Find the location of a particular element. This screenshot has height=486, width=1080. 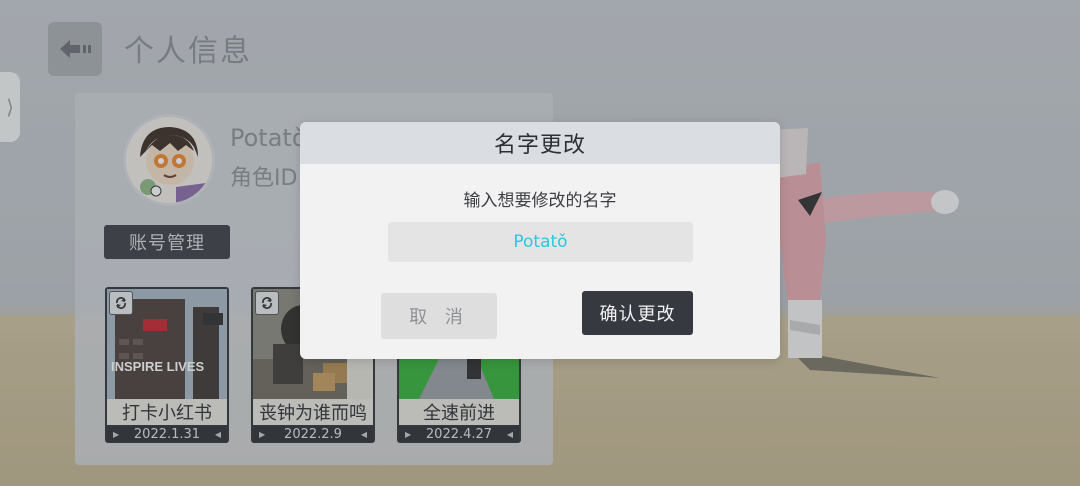

name-input is located at coordinates (540, 242).